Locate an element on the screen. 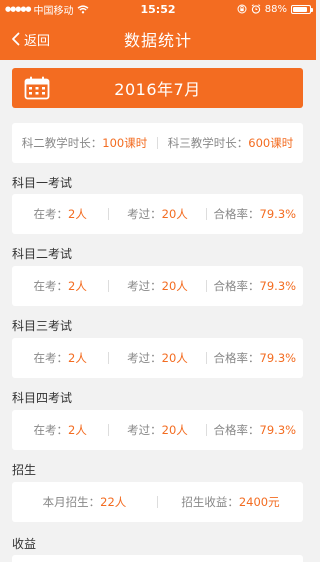 The image size is (320, 562). k3-teaching-hours: 科三教学时长：600课时 is located at coordinates (230, 143).